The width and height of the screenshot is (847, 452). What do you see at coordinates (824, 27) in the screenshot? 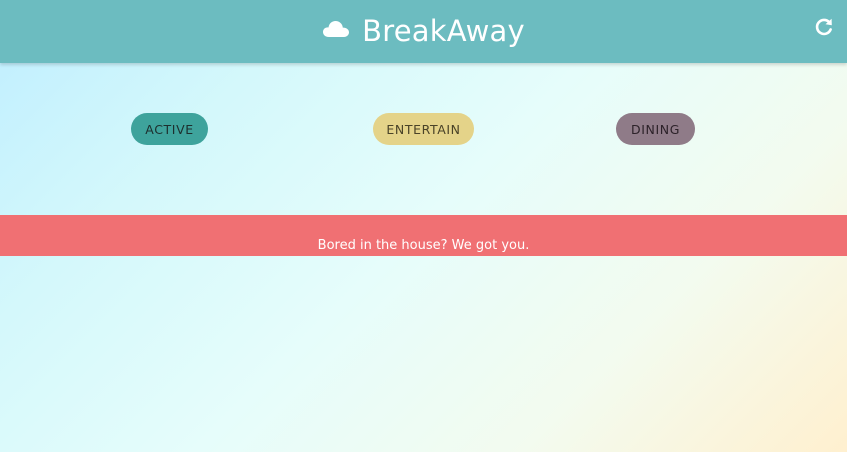
I see `refresh-icon` at bounding box center [824, 27].